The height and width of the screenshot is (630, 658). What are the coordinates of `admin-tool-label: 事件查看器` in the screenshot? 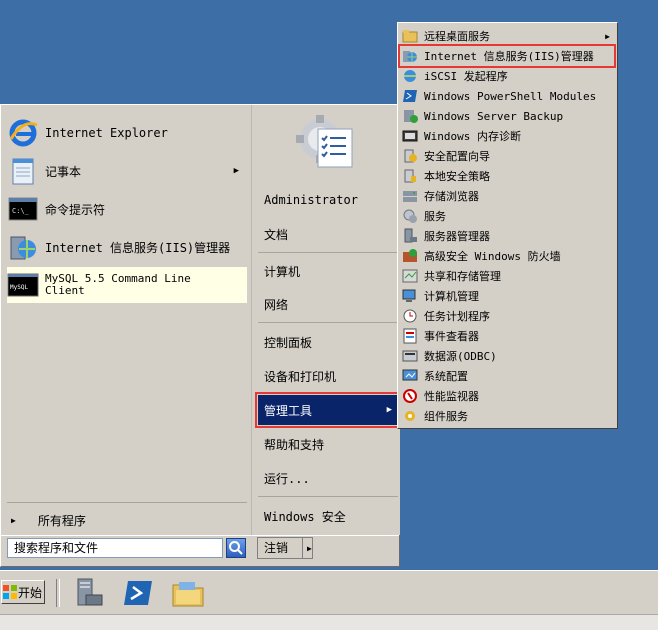 It's located at (451, 336).